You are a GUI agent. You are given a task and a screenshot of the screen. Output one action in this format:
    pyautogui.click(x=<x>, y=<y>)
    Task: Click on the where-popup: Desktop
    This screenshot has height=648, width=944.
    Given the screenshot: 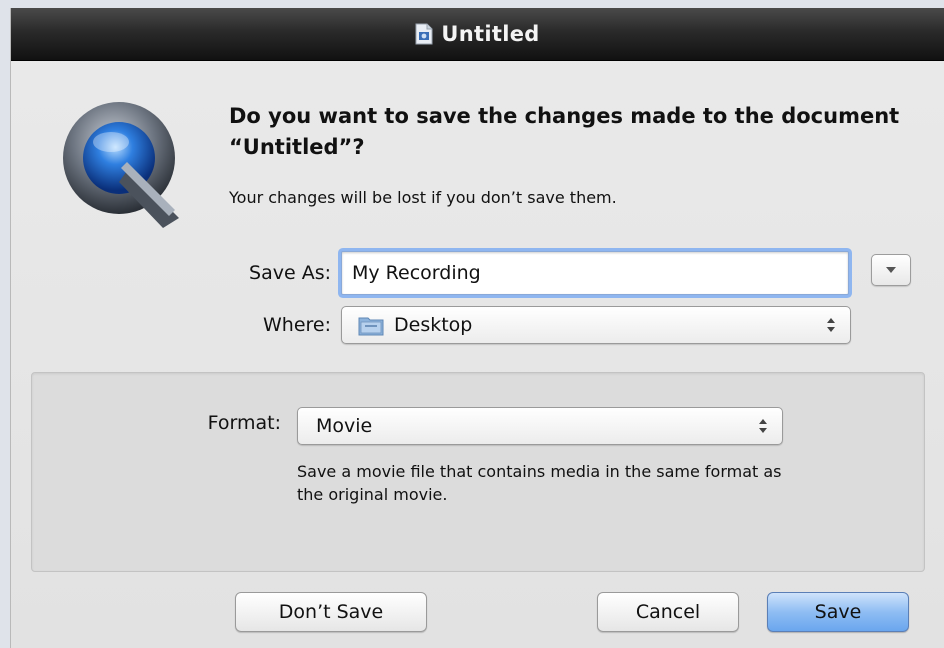 What is the action you would take?
    pyautogui.click(x=596, y=325)
    